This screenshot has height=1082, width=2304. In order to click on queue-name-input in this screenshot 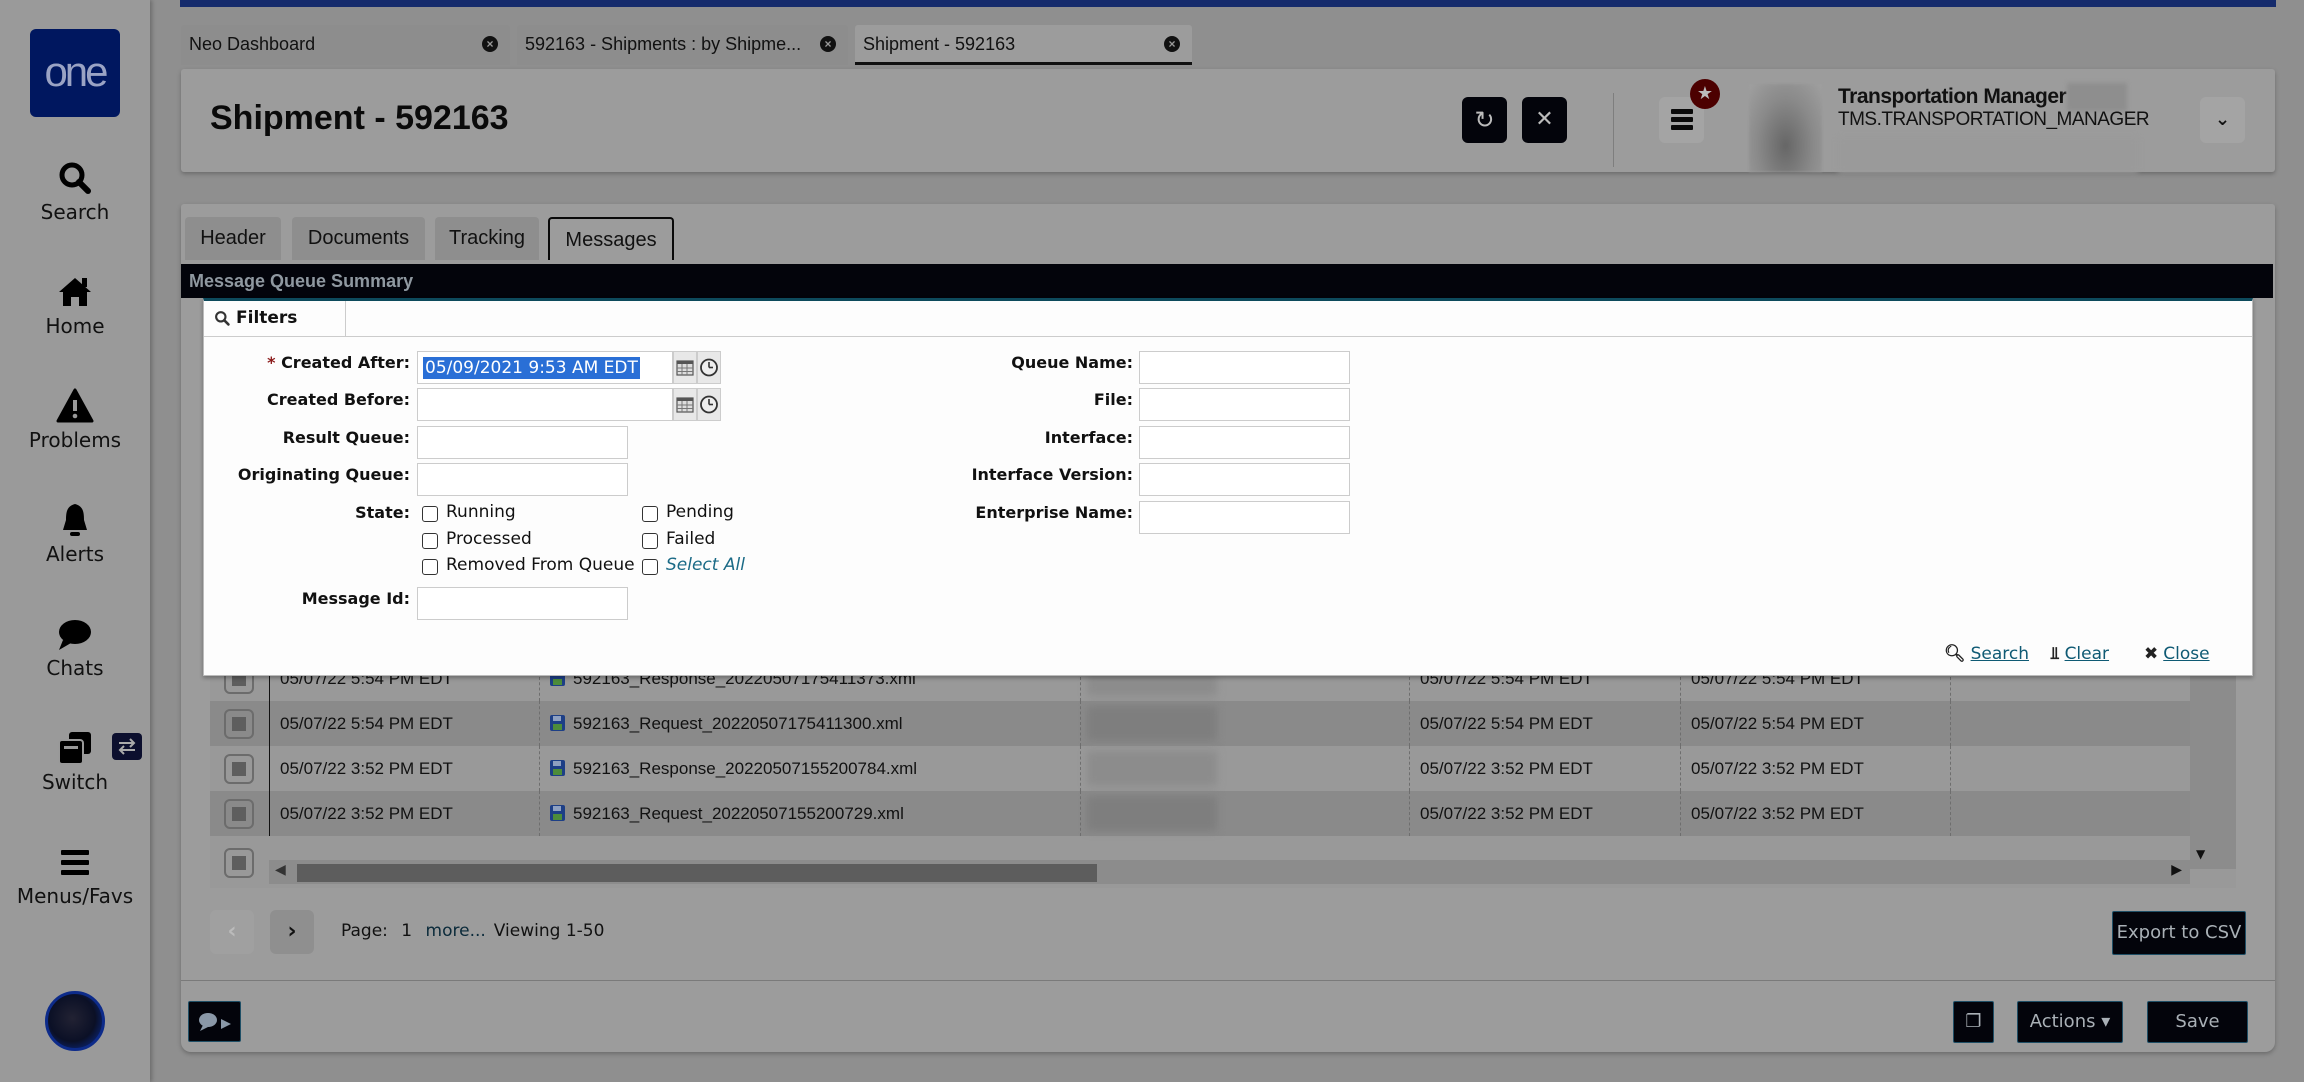, I will do `click(1244, 367)`.